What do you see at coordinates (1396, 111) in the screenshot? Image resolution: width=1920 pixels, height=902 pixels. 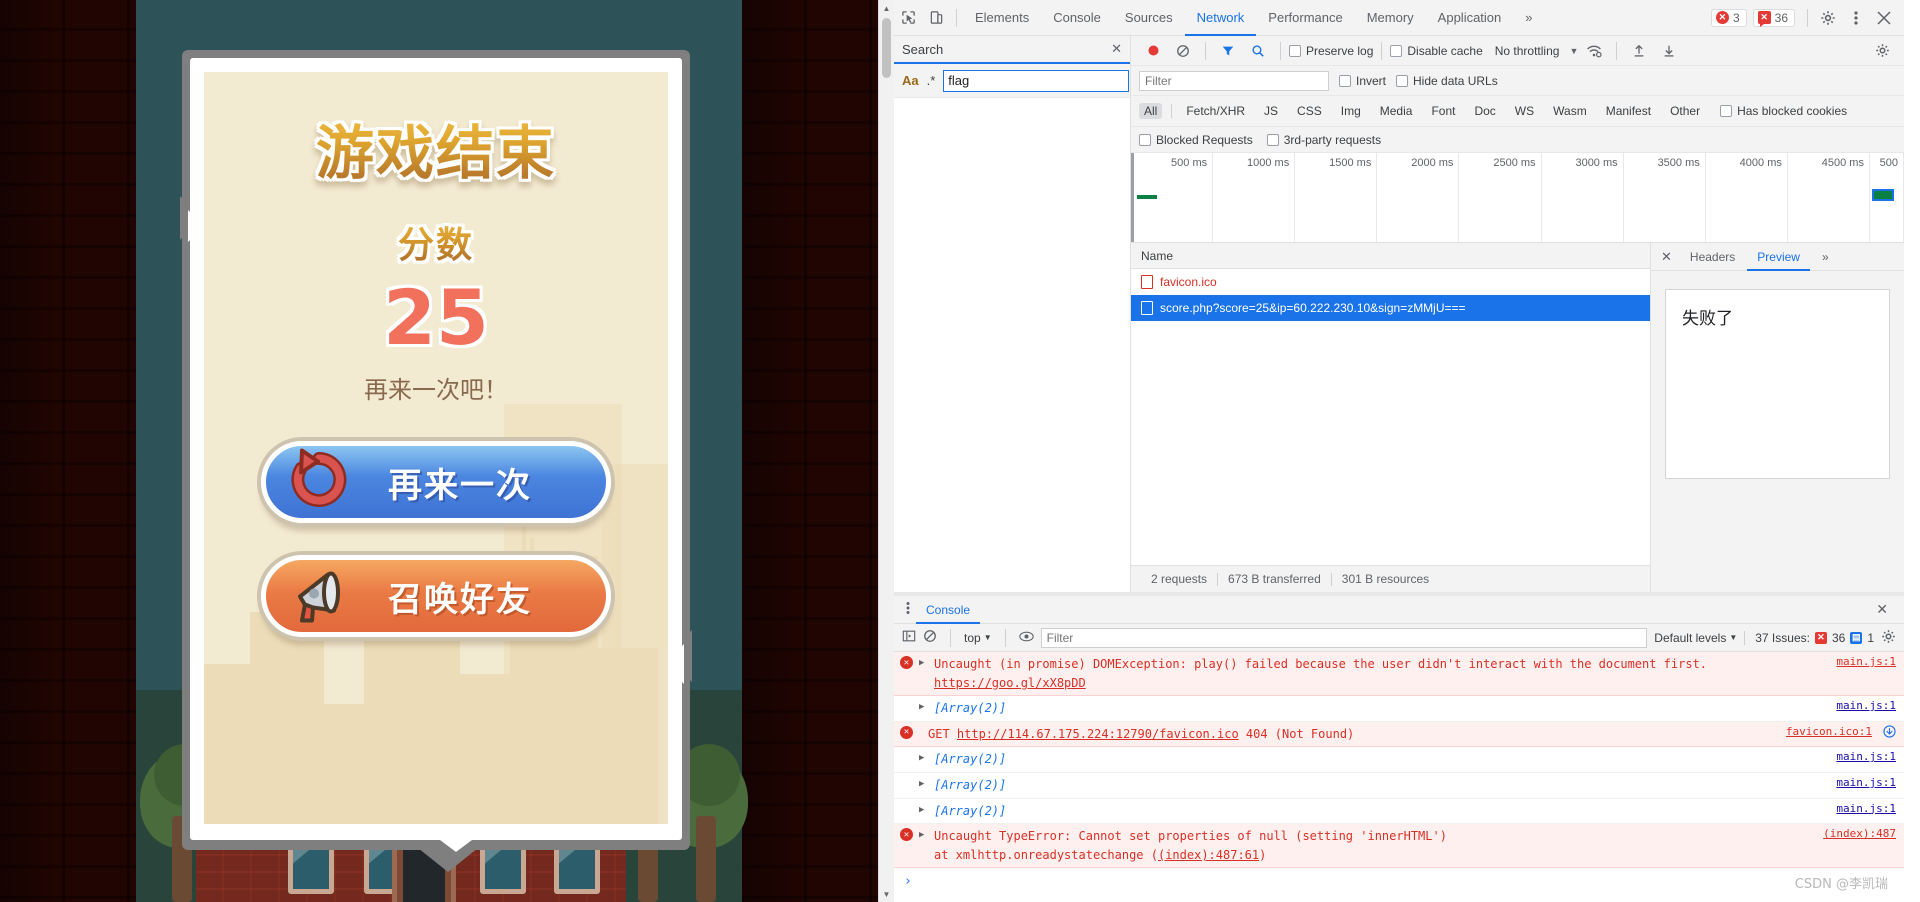 I see `type-filter-media: Media` at bounding box center [1396, 111].